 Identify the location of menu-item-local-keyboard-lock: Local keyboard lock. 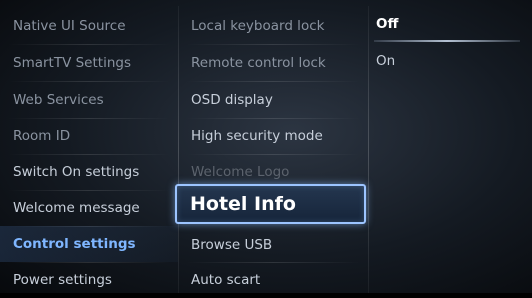
(273, 26).